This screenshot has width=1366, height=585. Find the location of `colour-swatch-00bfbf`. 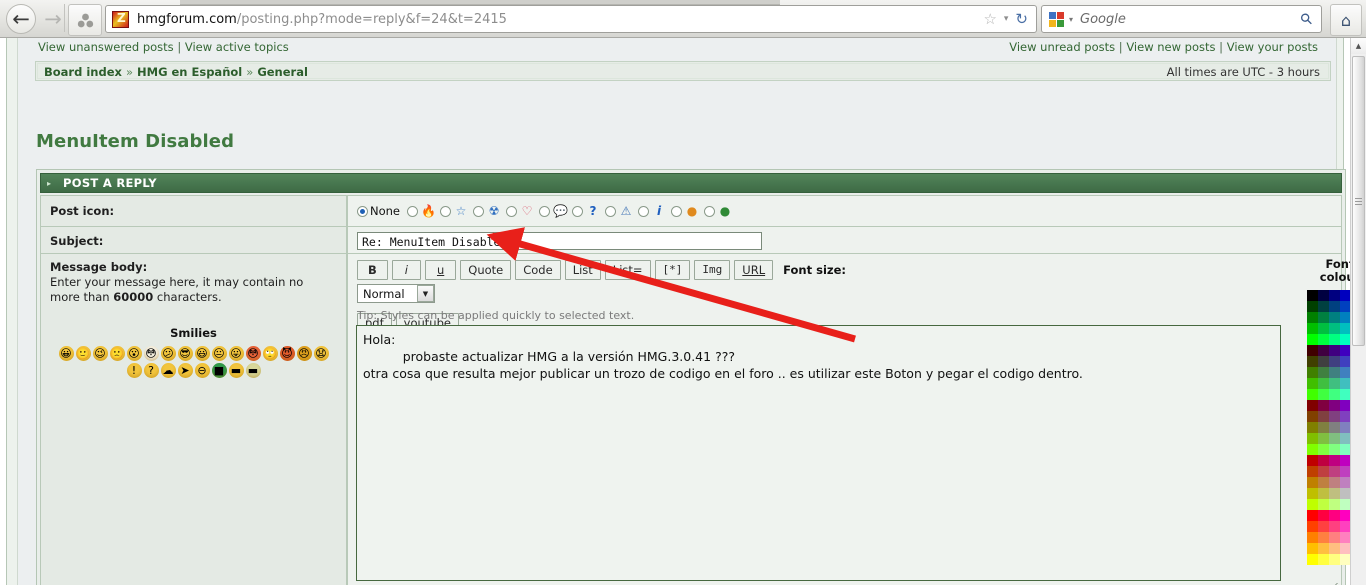

colour-swatch-00bfbf is located at coordinates (1345, 328).